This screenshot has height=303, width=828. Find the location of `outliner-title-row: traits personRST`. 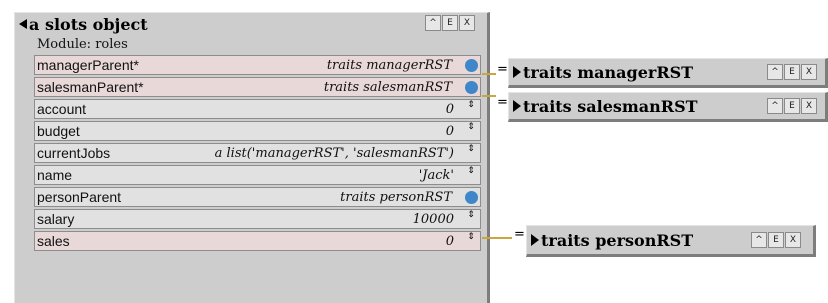

outliner-title-row: traits personRST is located at coordinates (612, 240).